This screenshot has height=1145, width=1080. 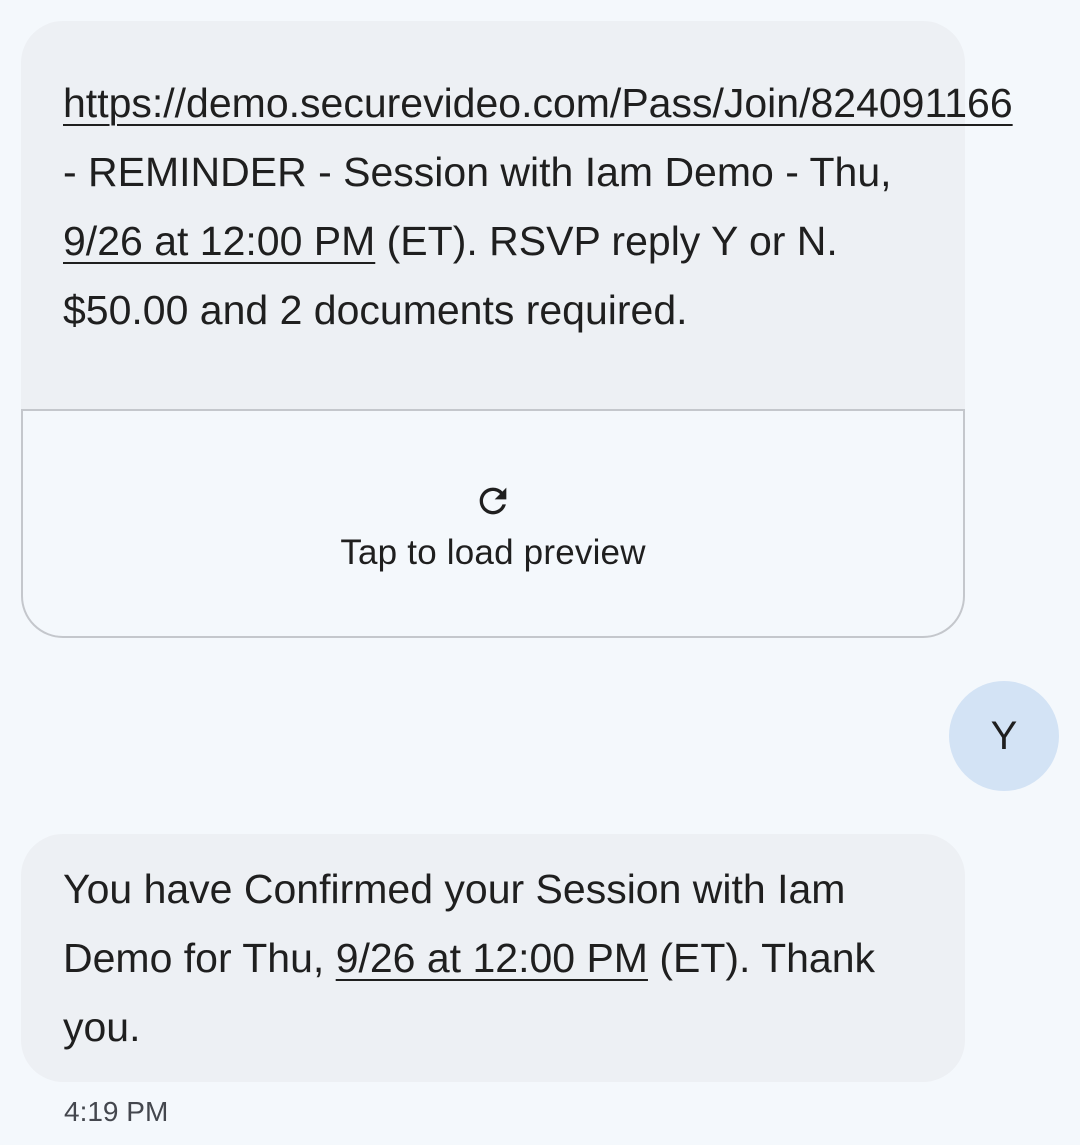 What do you see at coordinates (116, 1111) in the screenshot?
I see `message-timestamp: 4:19 PM` at bounding box center [116, 1111].